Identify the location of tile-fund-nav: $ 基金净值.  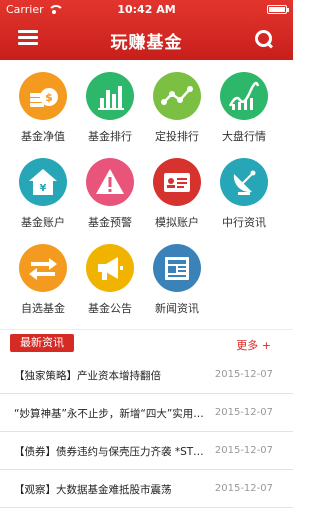
(43, 112).